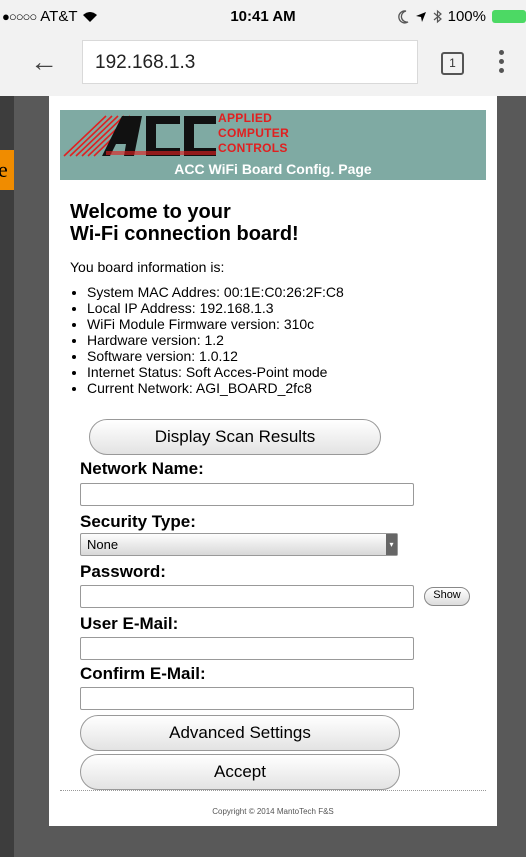 This screenshot has height=857, width=526. Describe the element at coordinates (239, 544) in the screenshot. I see `security-type-select: None ▾` at that location.